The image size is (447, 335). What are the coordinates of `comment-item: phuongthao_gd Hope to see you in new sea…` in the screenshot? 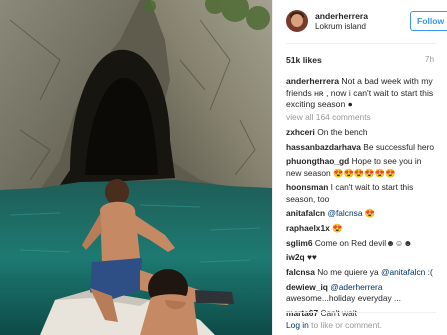 It's located at (362, 167).